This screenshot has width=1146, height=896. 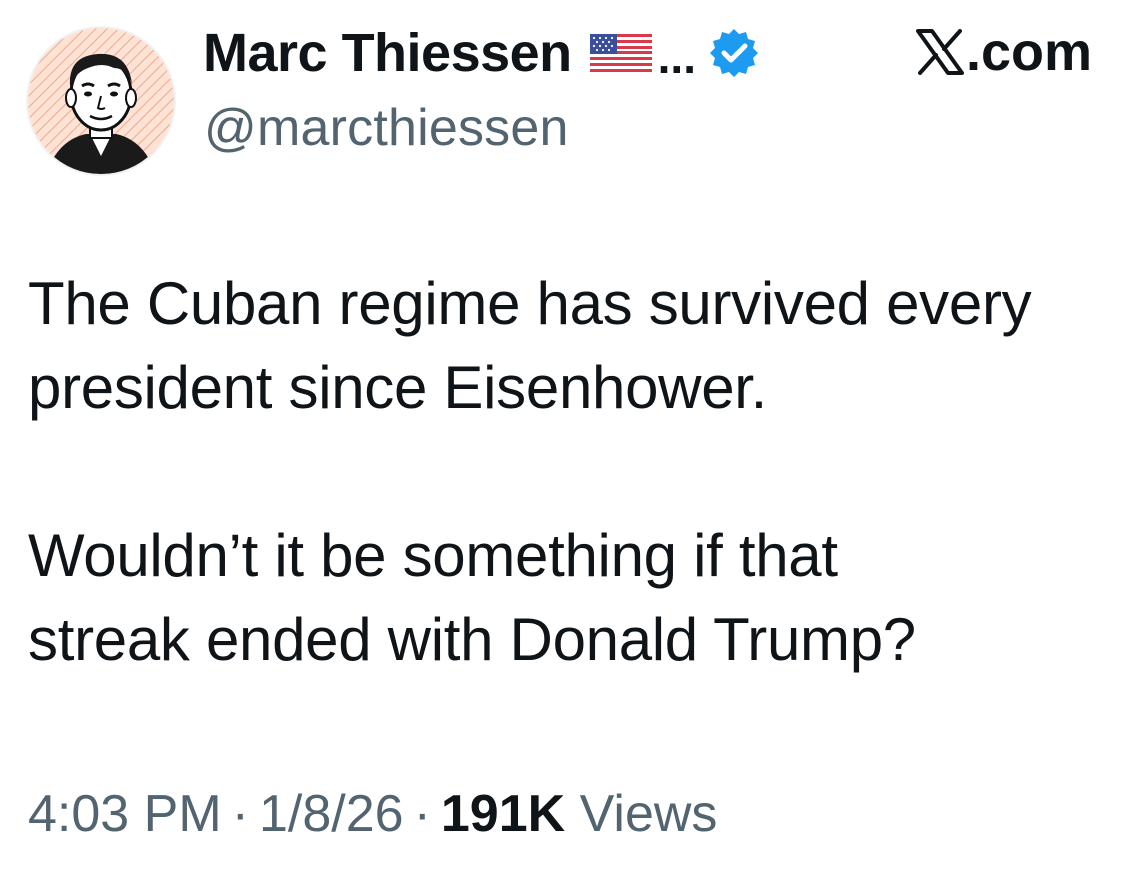 I want to click on tweet-time: 4:03 PM, so click(x=125, y=814).